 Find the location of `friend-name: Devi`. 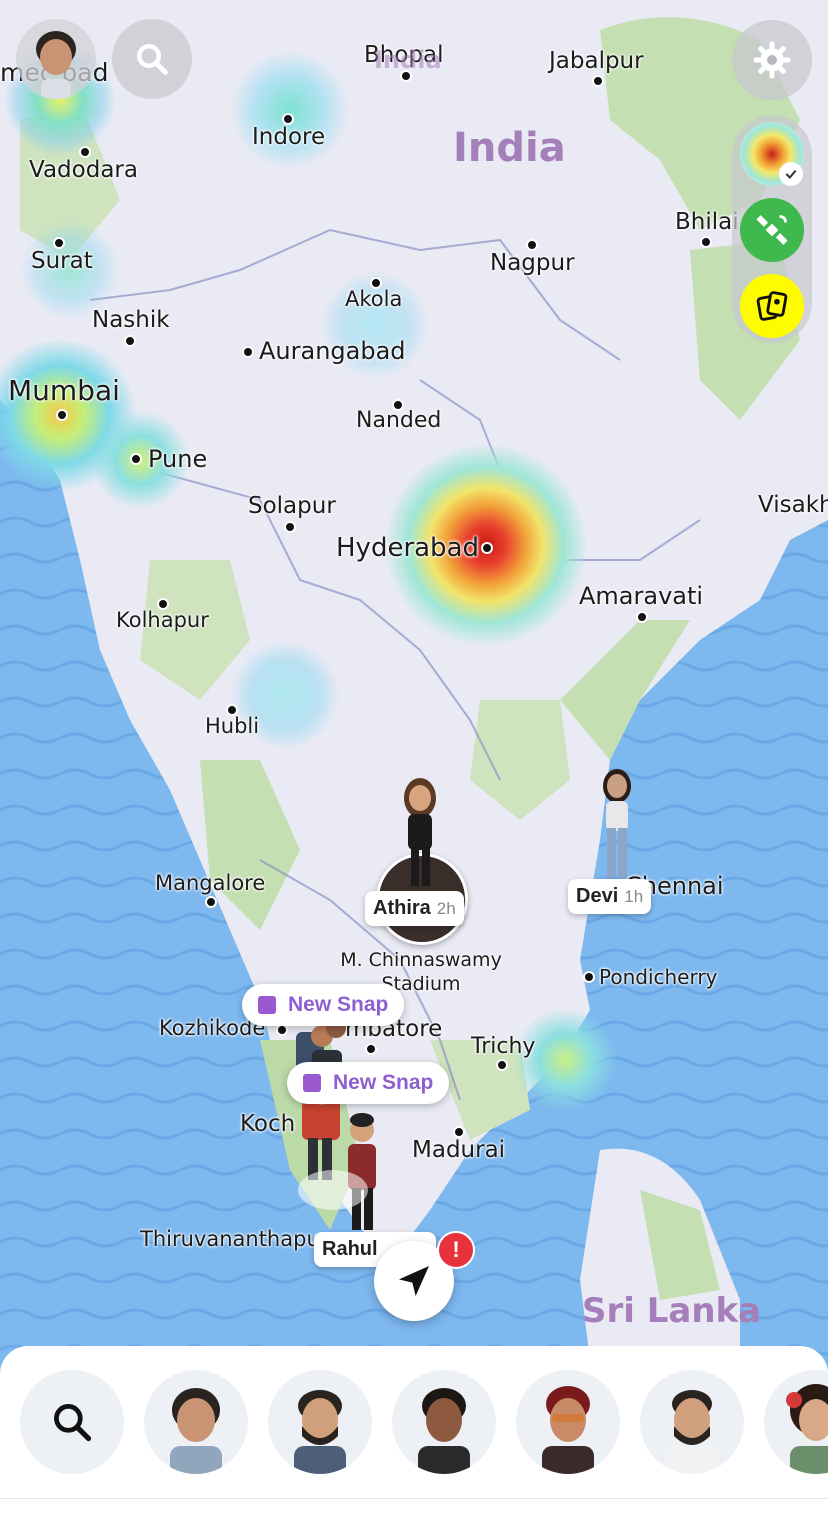

friend-name: Devi is located at coordinates (597, 896).